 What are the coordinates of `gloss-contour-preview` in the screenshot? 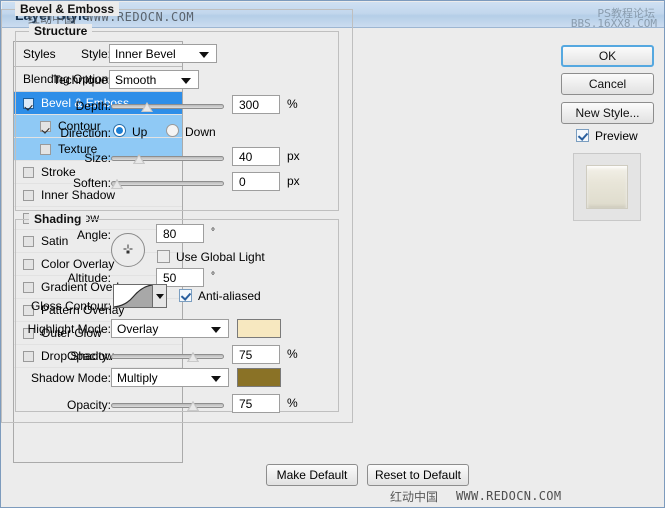 It's located at (133, 296).